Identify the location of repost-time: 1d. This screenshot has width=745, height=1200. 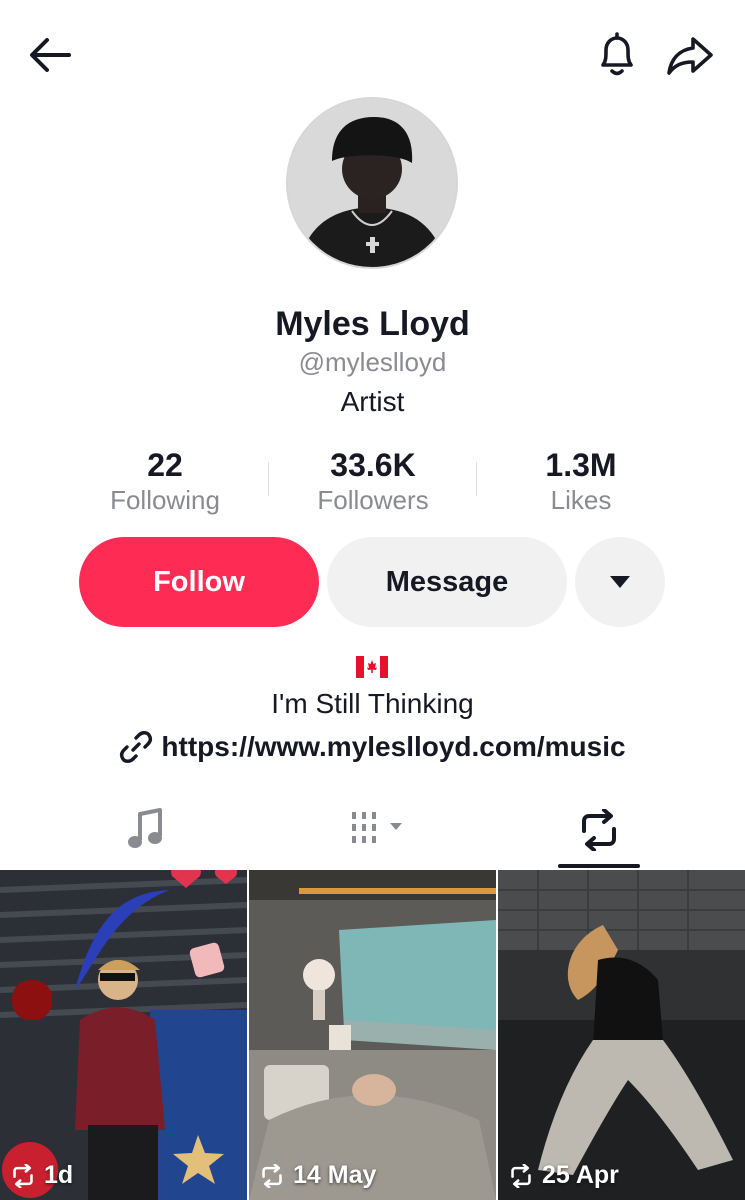
(59, 1175).